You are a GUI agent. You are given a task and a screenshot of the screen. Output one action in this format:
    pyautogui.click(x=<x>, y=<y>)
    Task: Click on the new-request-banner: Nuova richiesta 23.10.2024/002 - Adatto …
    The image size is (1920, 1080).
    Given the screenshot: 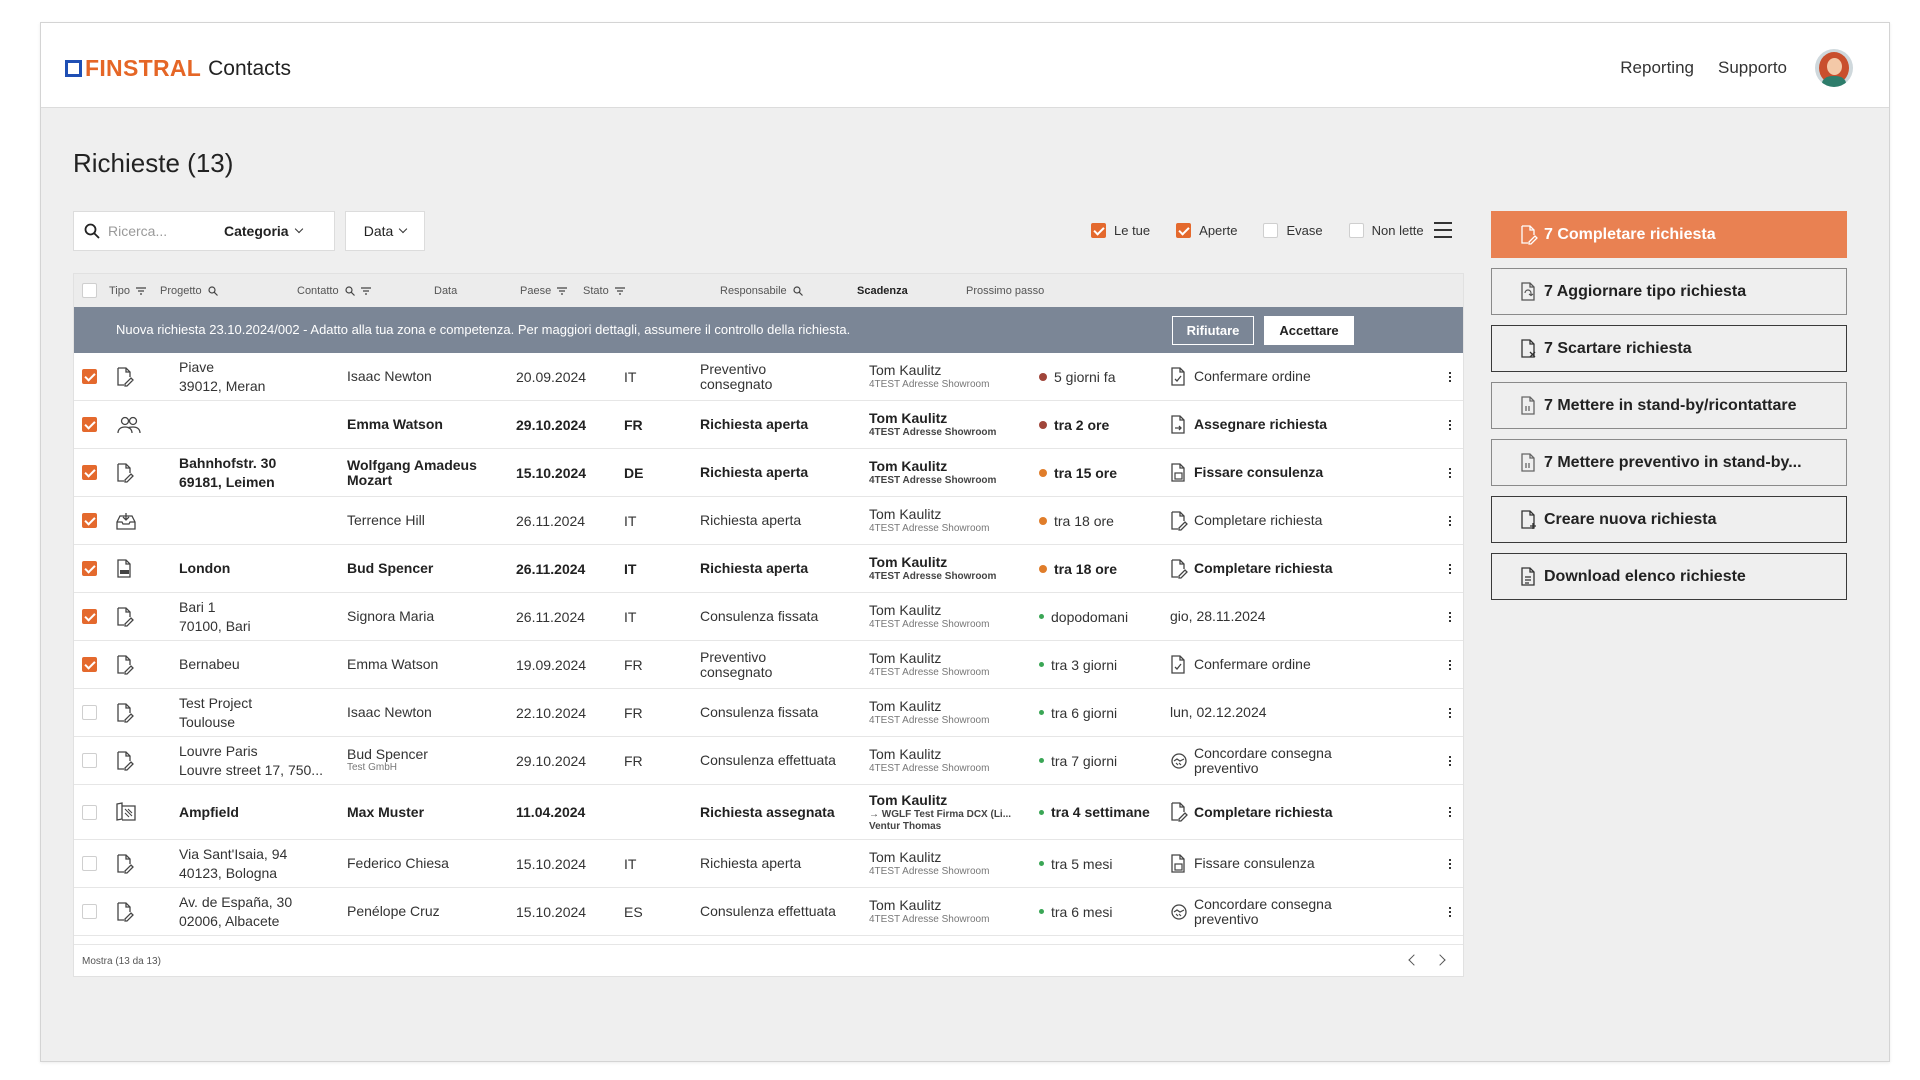 What is the action you would take?
    pyautogui.click(x=768, y=330)
    